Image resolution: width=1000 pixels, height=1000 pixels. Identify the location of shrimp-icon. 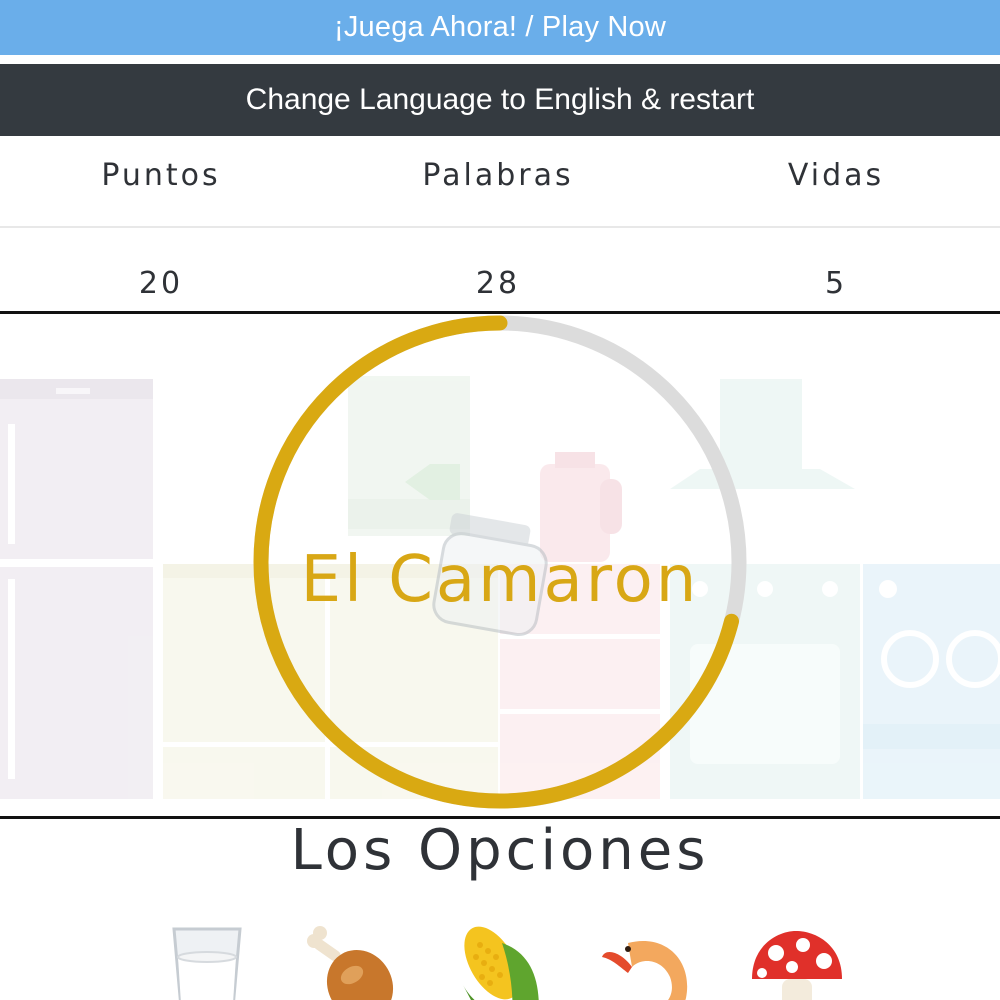
(648, 961).